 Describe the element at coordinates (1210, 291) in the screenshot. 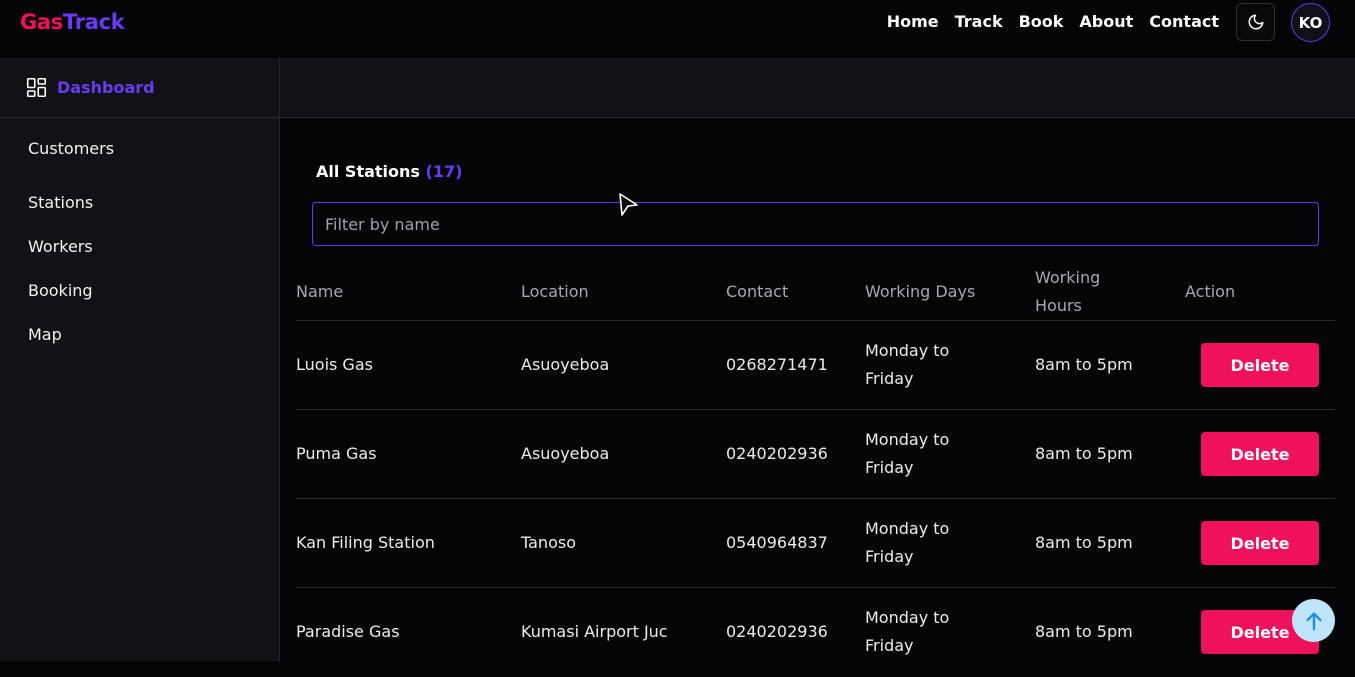

I see `column-header-action: Action` at that location.